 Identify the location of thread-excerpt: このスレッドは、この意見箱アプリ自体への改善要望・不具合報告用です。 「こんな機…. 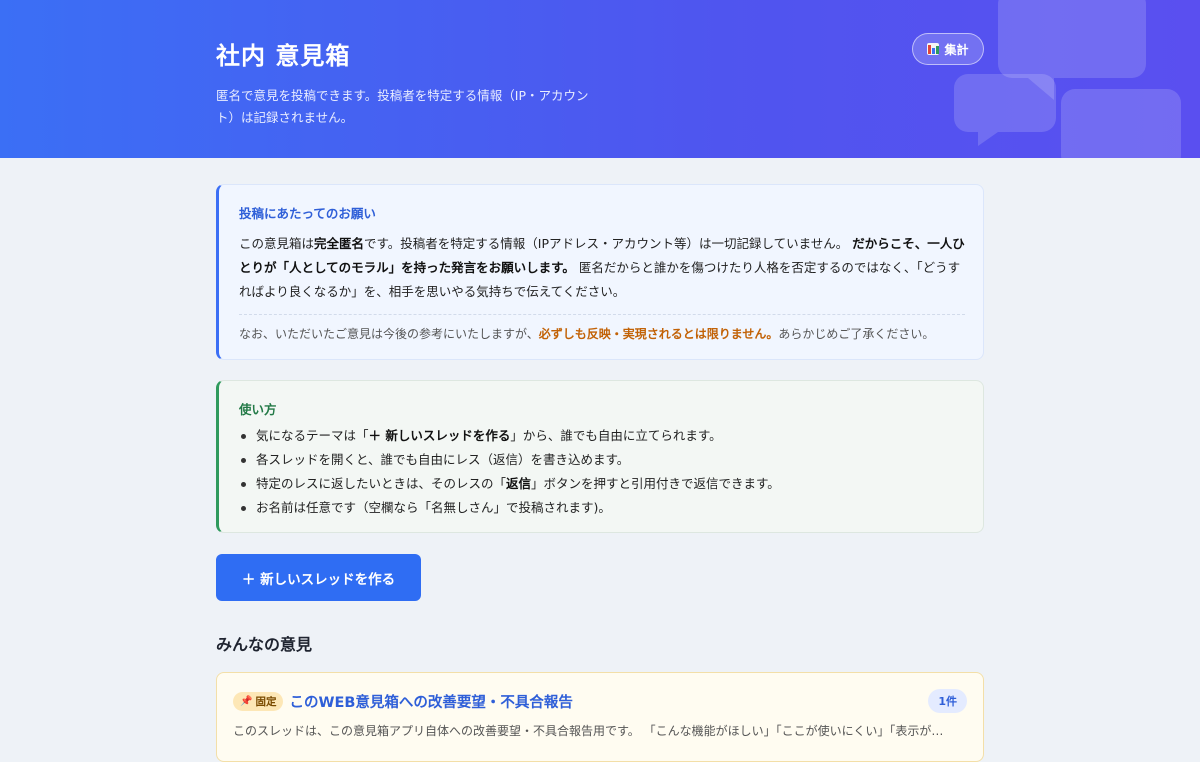
(588, 731).